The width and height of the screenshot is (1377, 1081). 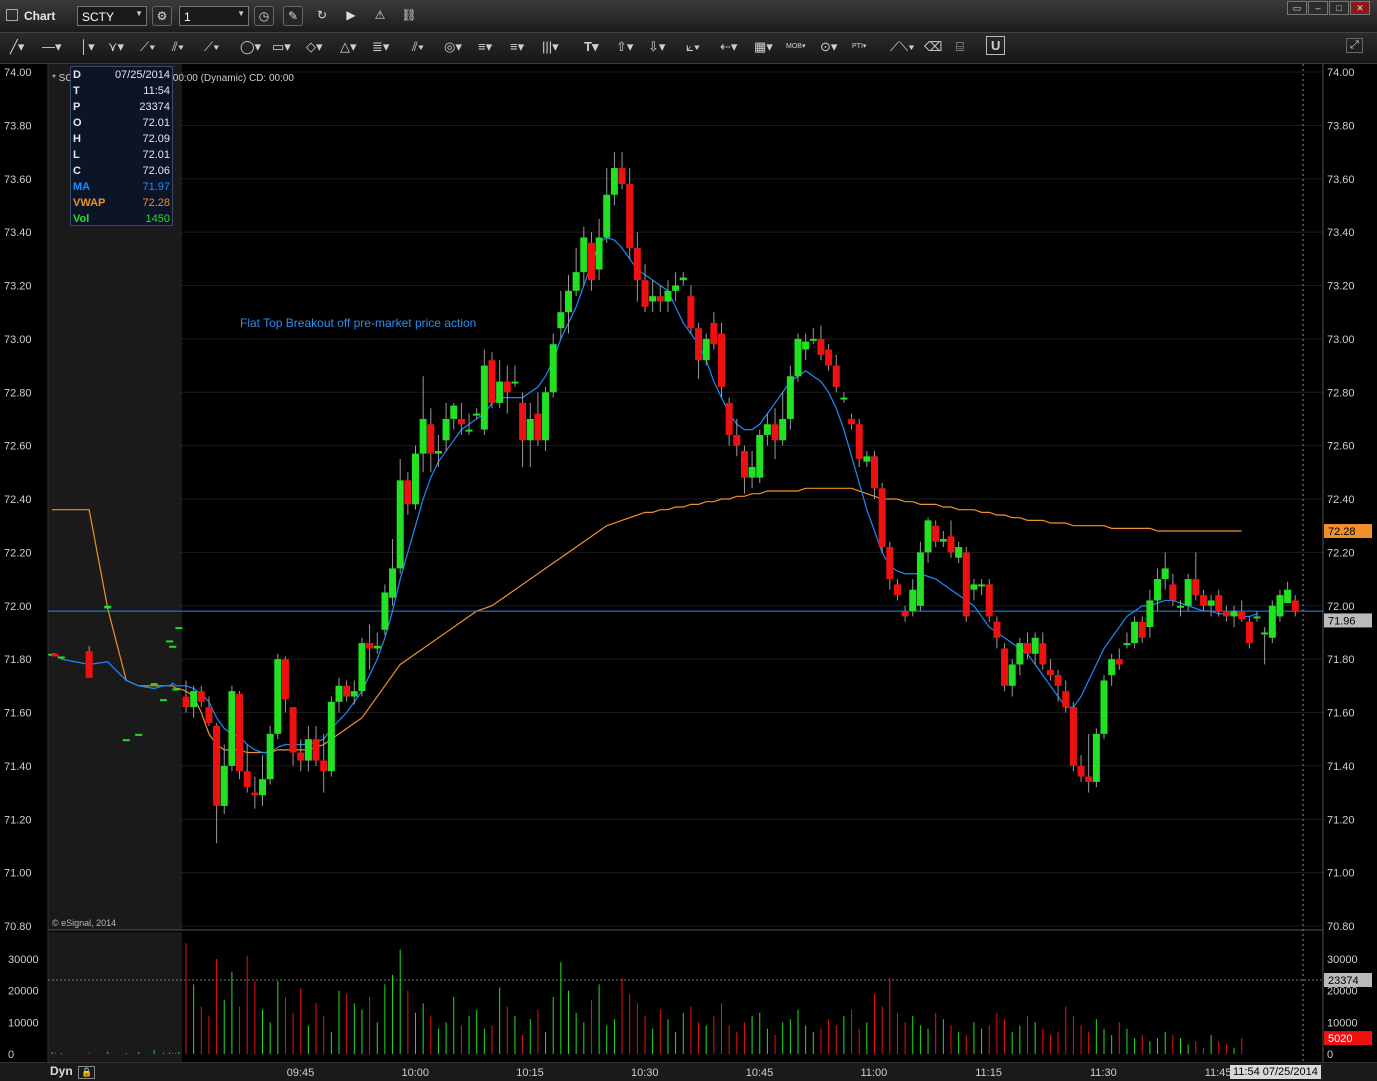 What do you see at coordinates (380, 16) in the screenshot?
I see `alert-icon: ⚠` at bounding box center [380, 16].